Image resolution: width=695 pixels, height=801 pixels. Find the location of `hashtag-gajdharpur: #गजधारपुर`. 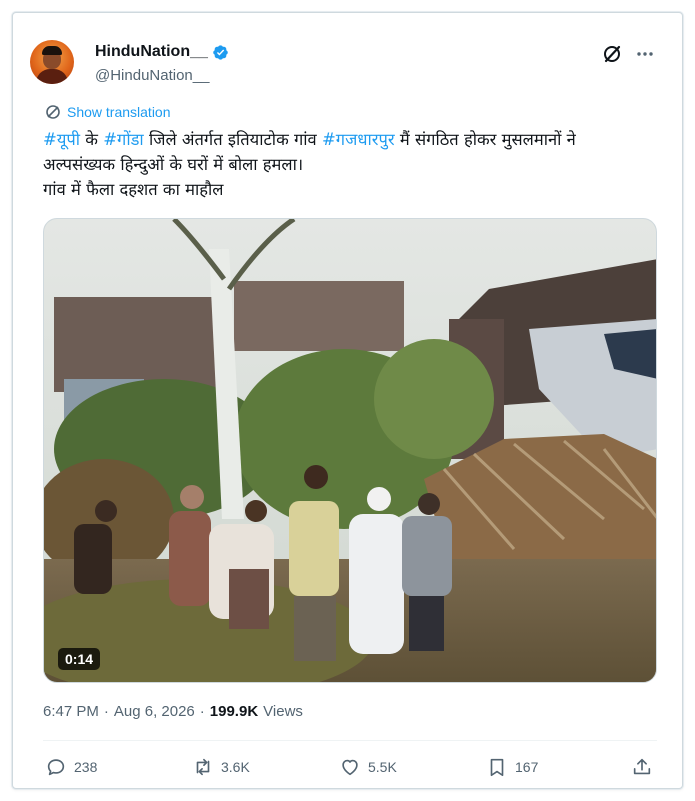

hashtag-gajdharpur: #गजधारपुर is located at coordinates (358, 139).